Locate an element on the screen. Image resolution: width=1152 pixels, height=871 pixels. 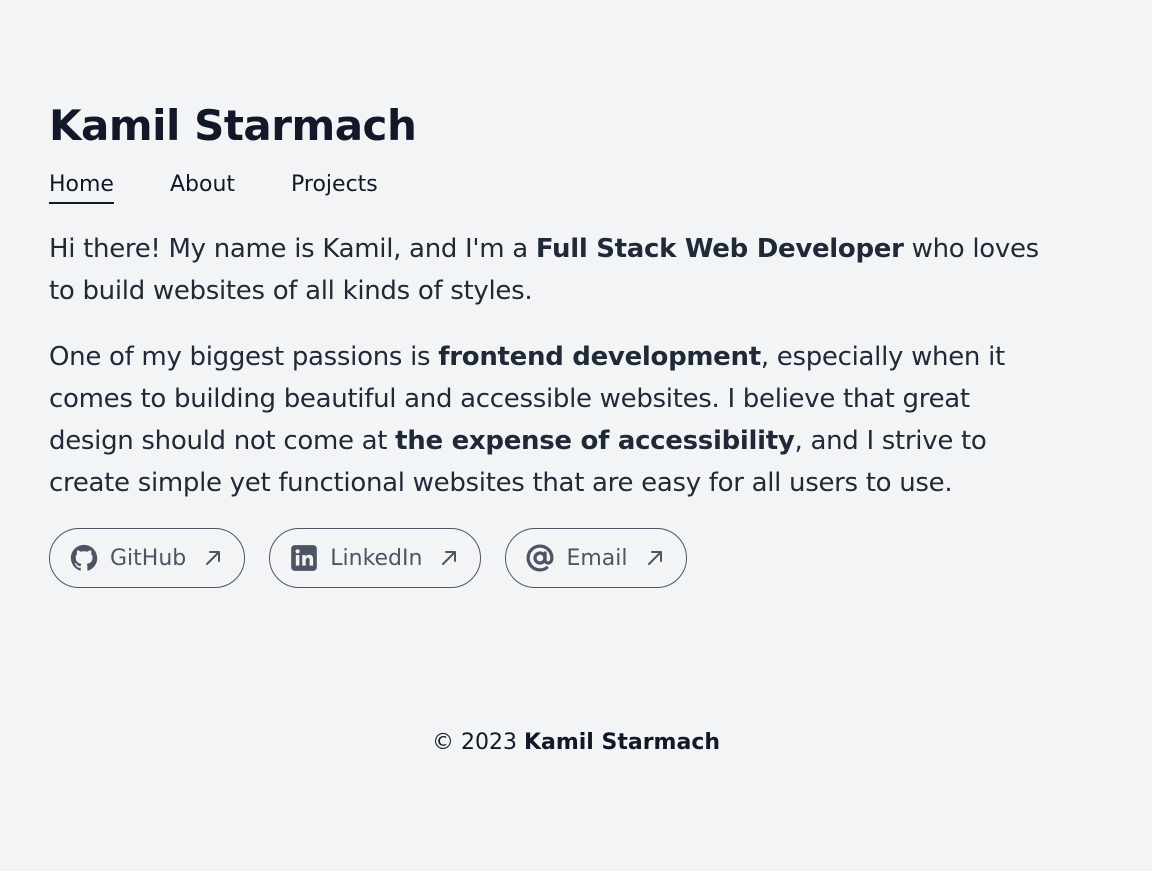
linkedin-link-label: LinkedIn is located at coordinates (376, 558).